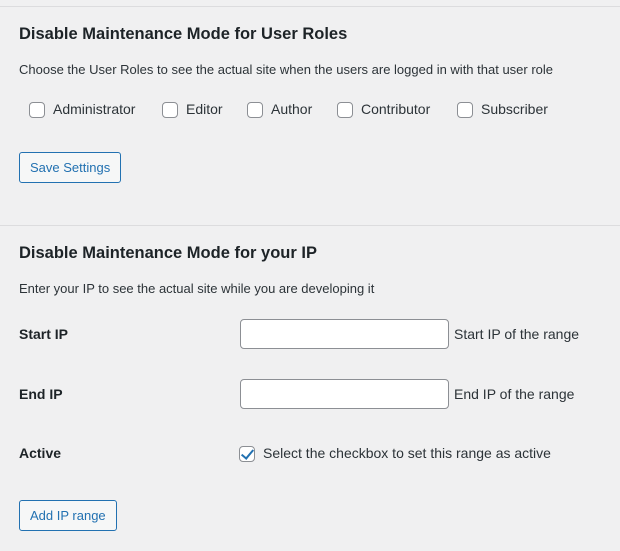 The height and width of the screenshot is (551, 620). I want to click on role-label: Author, so click(292, 109).